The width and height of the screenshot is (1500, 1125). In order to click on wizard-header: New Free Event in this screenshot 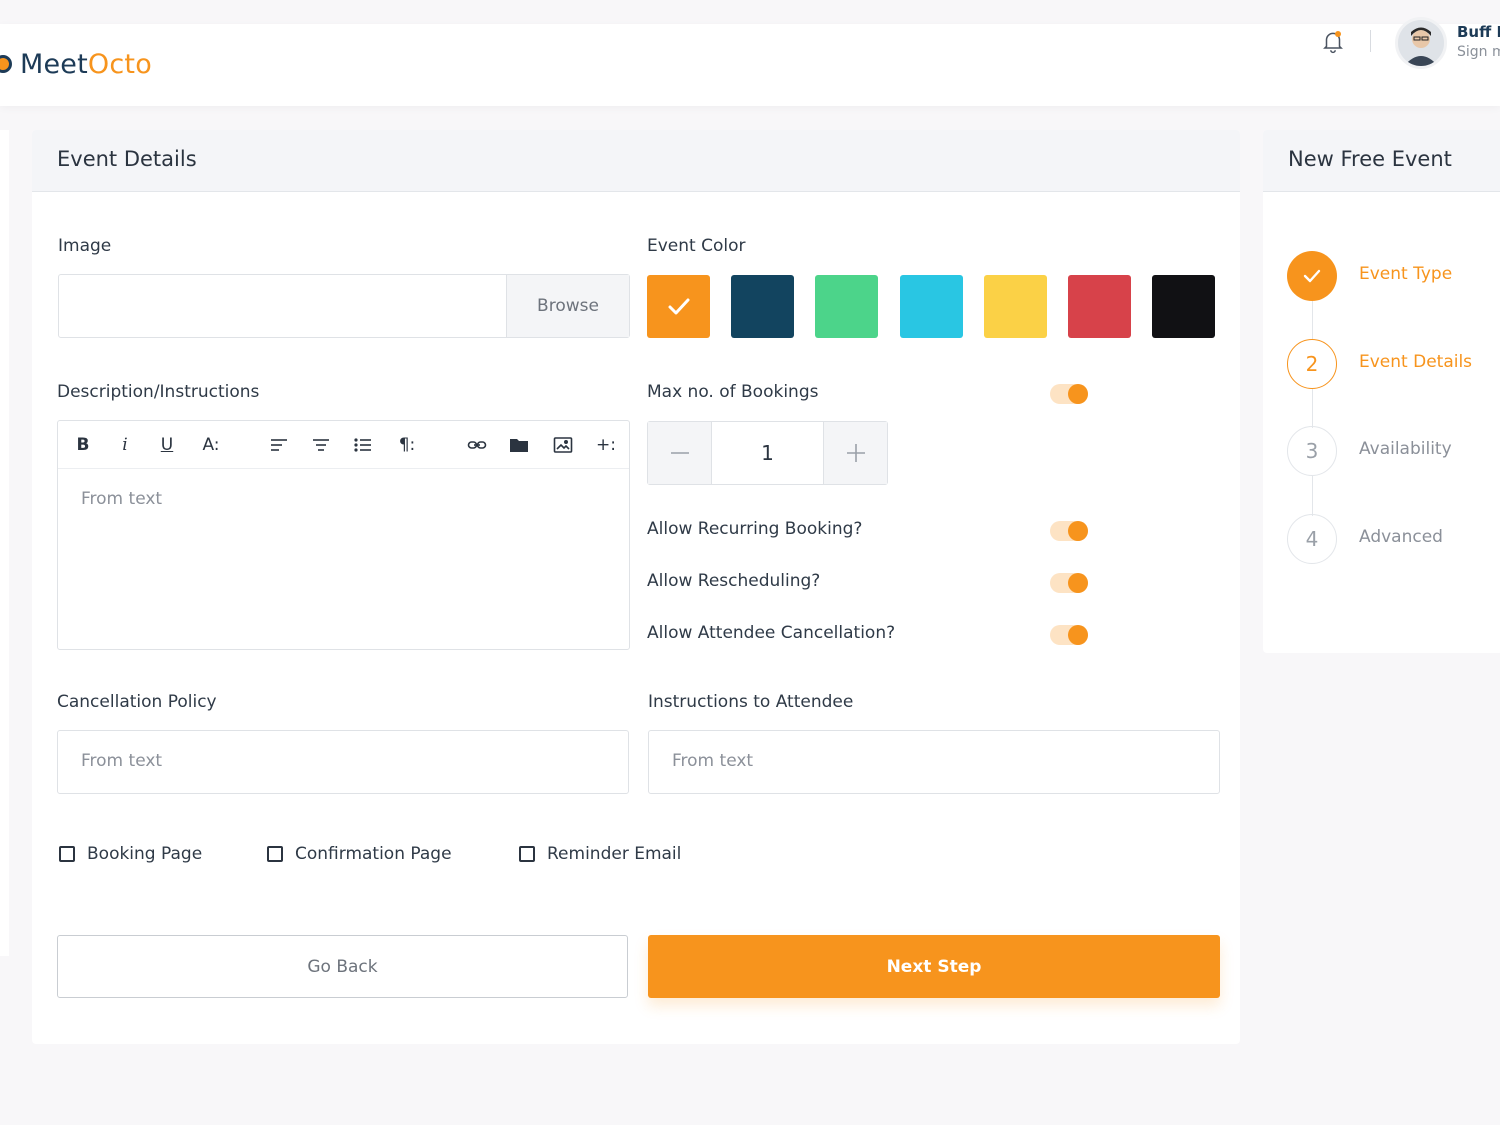, I will do `click(1381, 161)`.